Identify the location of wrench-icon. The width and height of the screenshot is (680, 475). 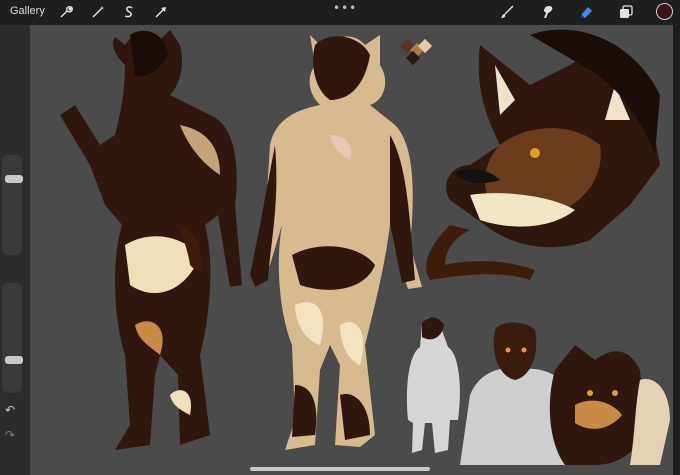
(66, 12).